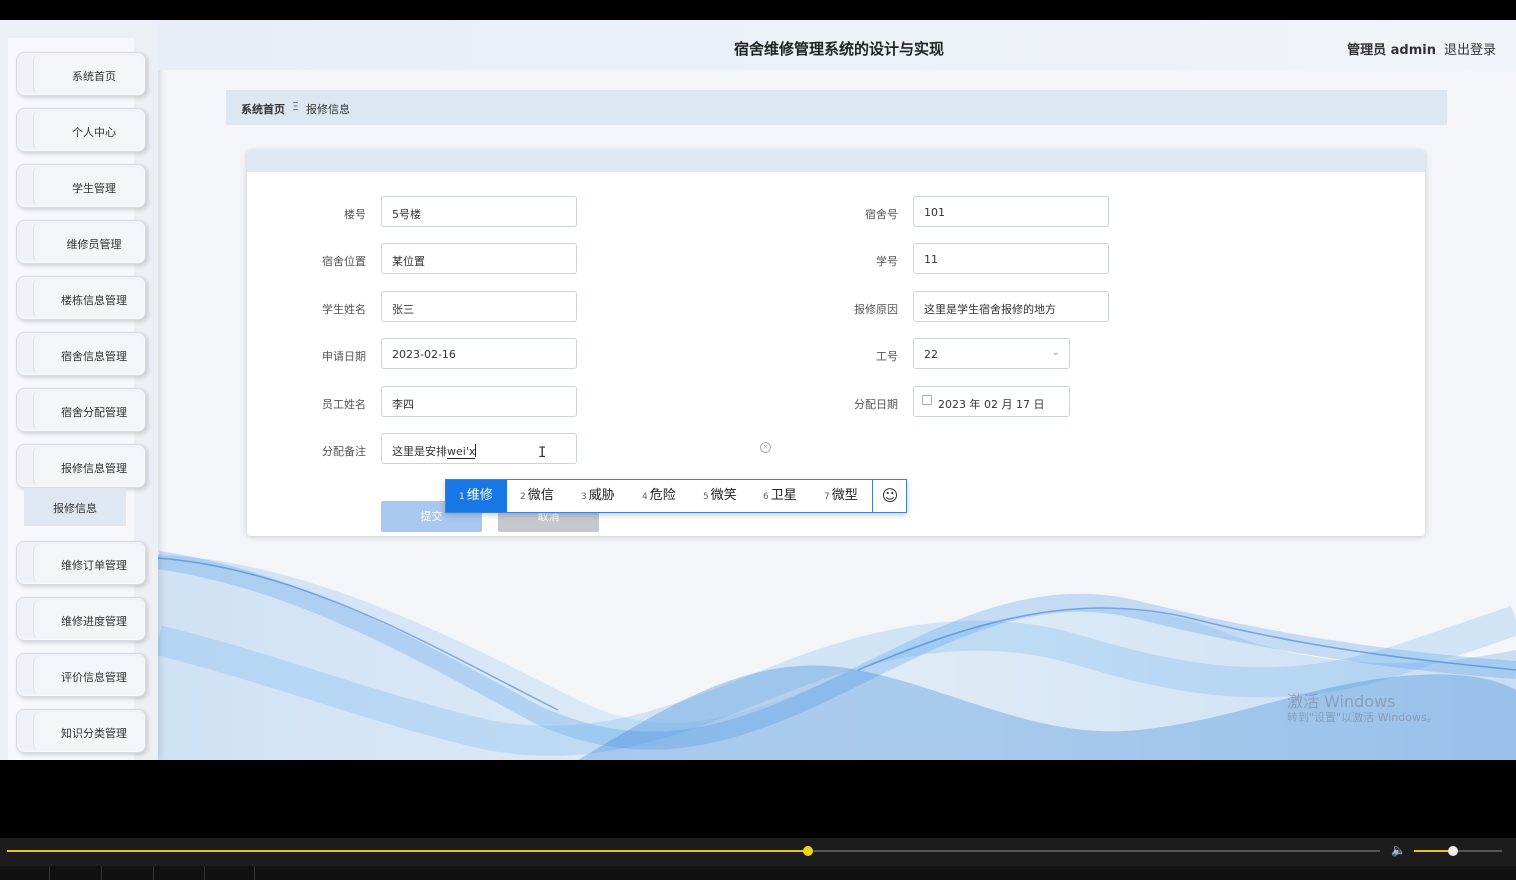  Describe the element at coordinates (479, 211) in the screenshot. I see `building-input: 5号楼` at that location.